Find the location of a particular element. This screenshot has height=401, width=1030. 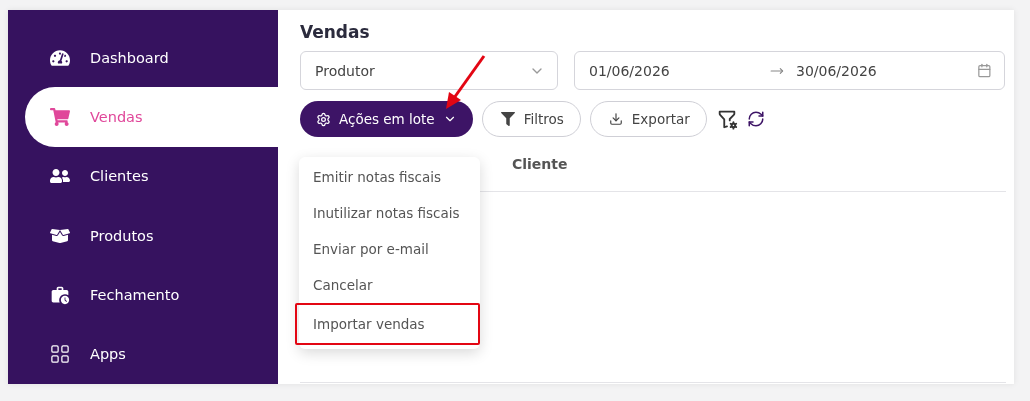

menu-item: Inutilizar notas fiscais is located at coordinates (389, 213).